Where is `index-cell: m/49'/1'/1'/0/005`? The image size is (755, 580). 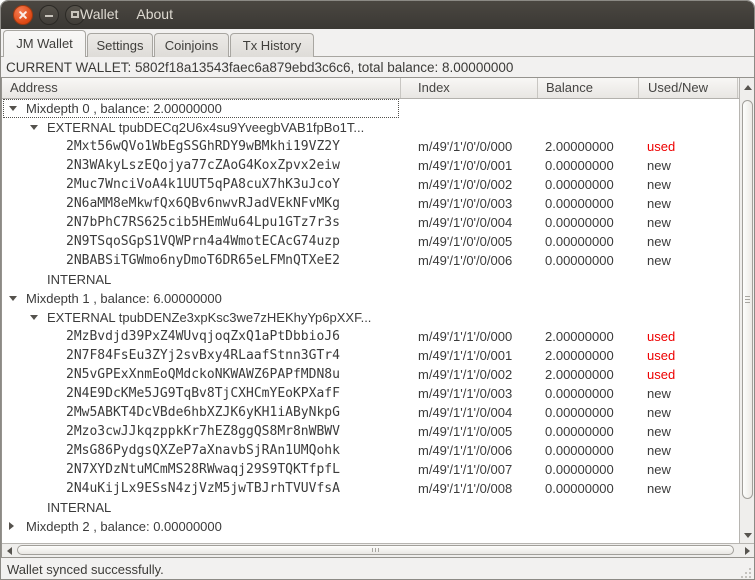
index-cell: m/49'/1'/1'/0/005 is located at coordinates (465, 431).